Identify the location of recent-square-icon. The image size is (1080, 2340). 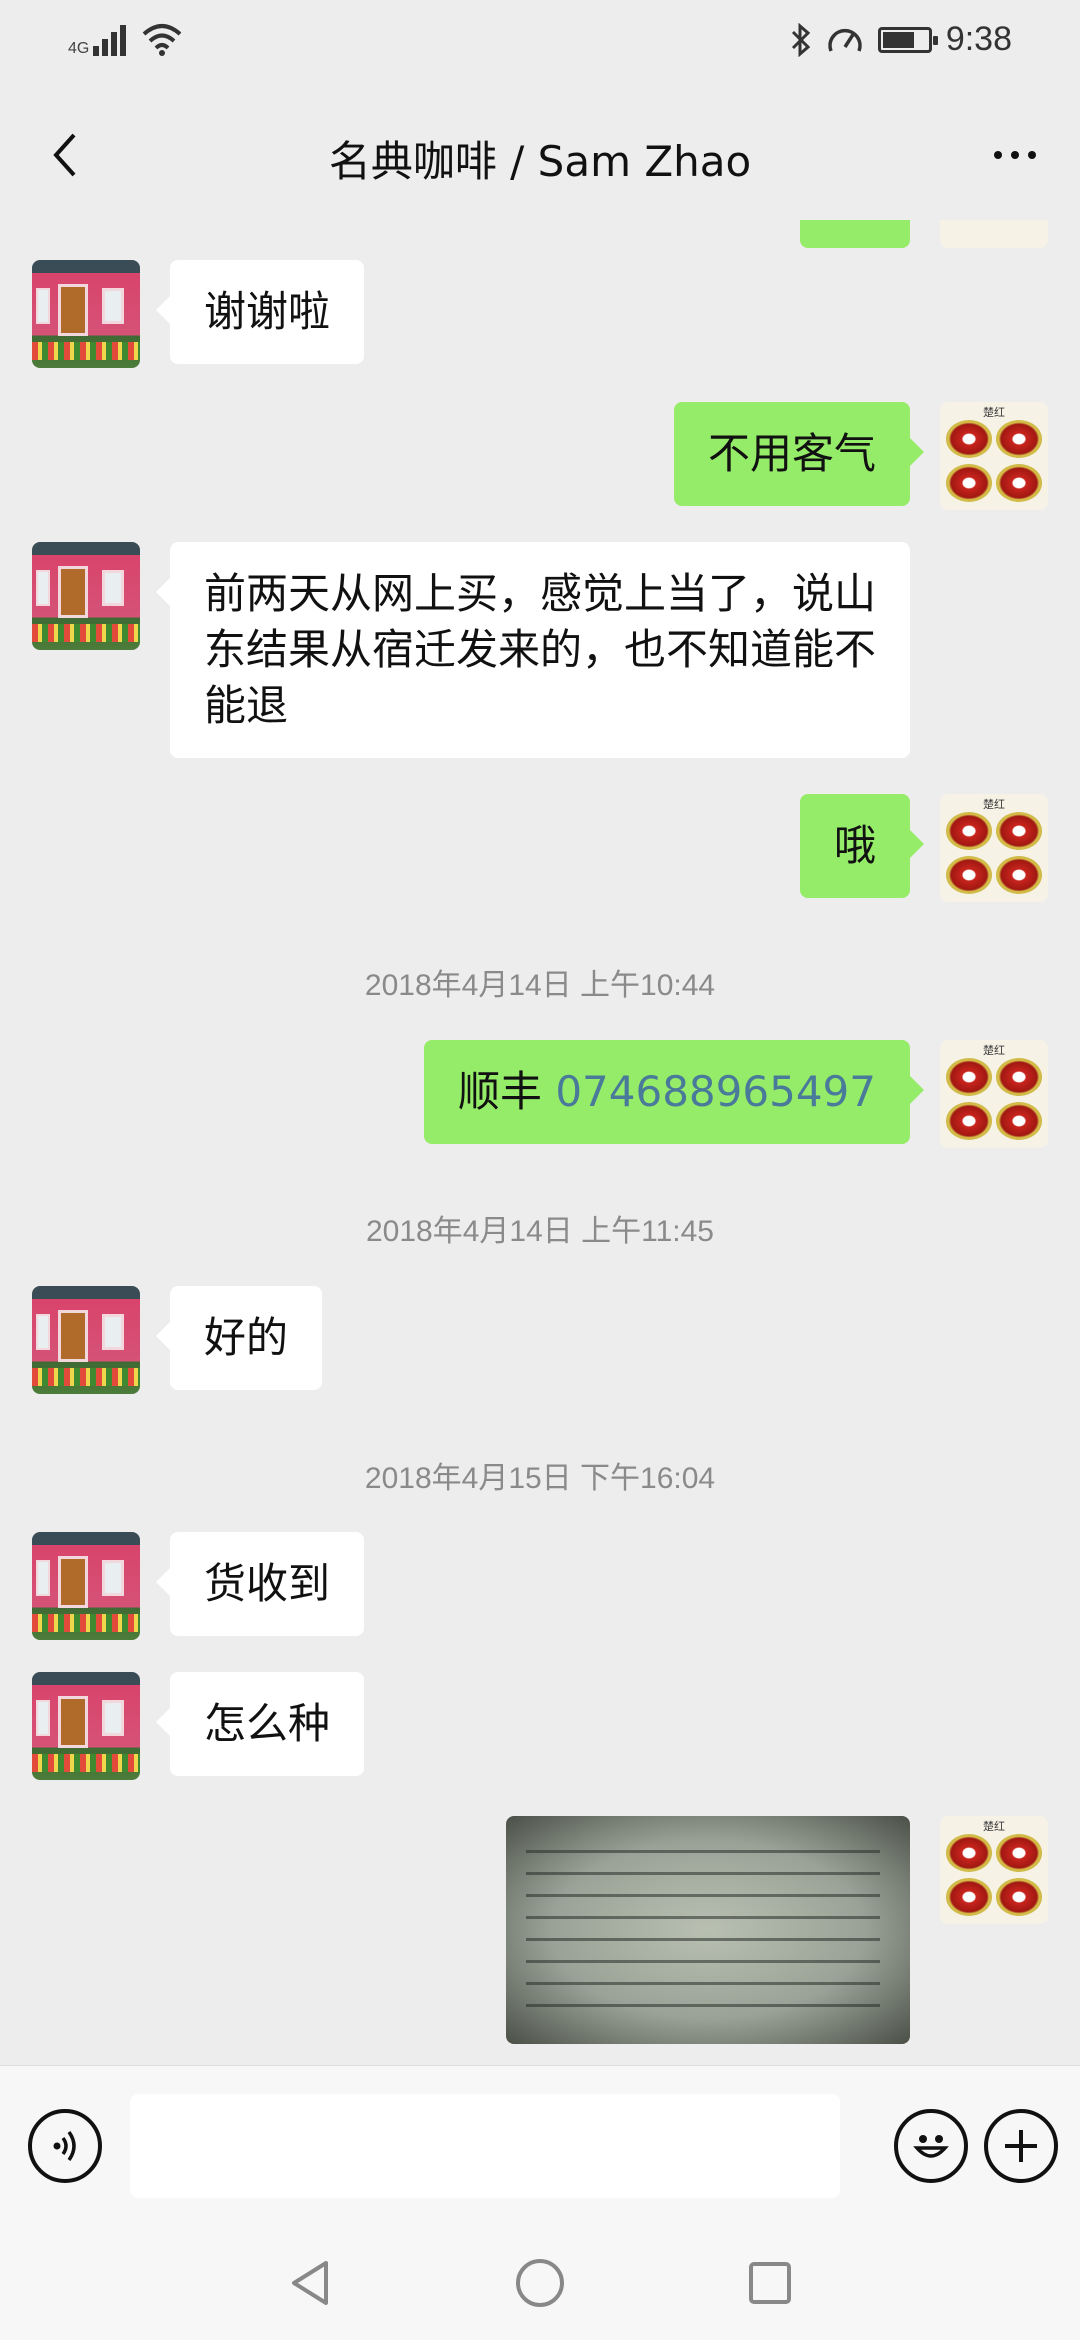
(770, 2283).